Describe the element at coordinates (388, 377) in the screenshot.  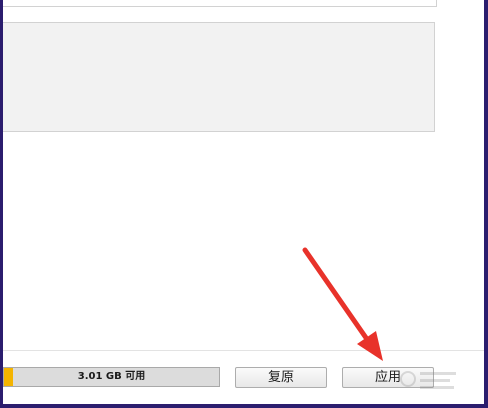
I see `apply-button: 应用` at that location.